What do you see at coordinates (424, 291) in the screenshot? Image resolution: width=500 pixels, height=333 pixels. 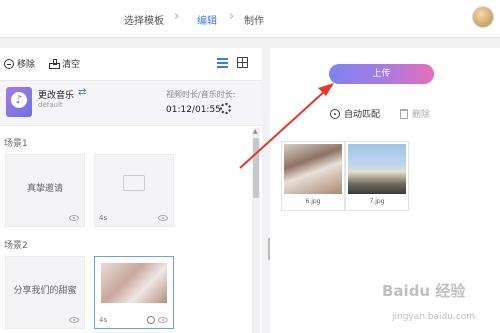 I see `watermark-logo: Baidu 经验` at bounding box center [424, 291].